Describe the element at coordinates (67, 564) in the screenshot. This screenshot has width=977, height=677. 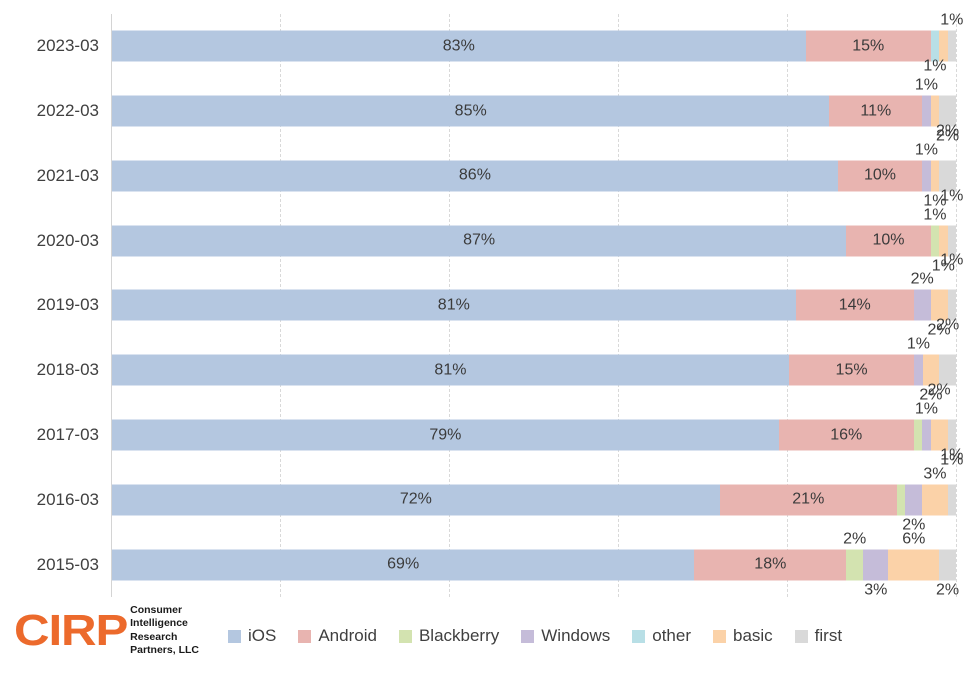
I see `category-label: 2015-03` at that location.